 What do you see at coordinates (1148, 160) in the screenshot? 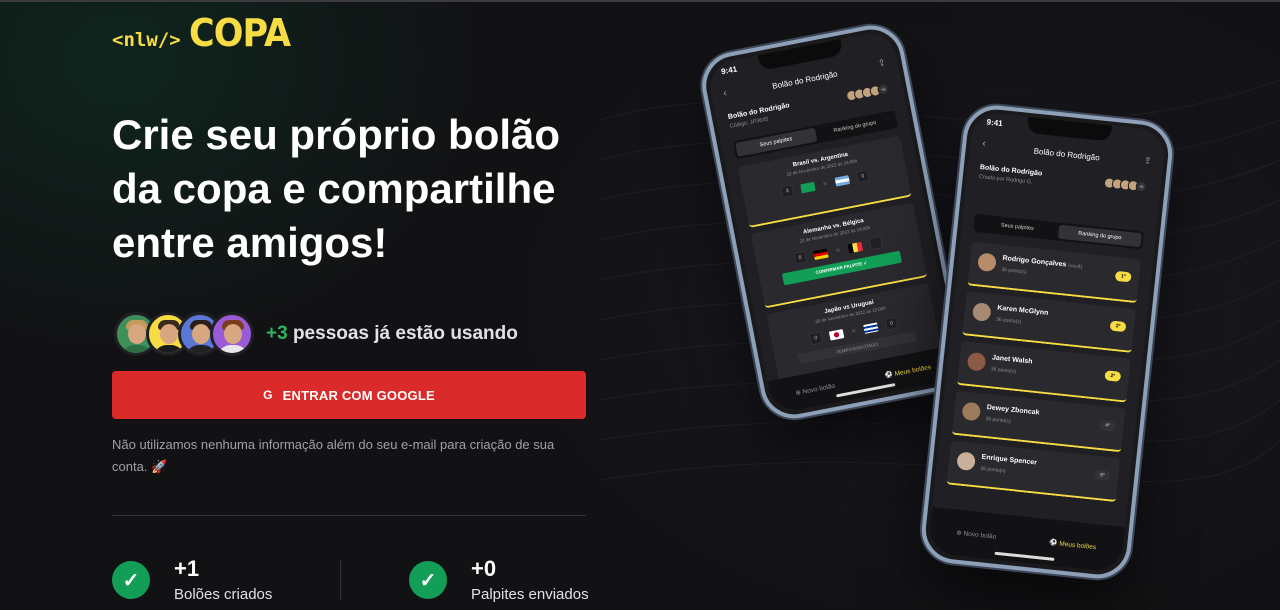
I see `share-icon: ⇪` at bounding box center [1148, 160].